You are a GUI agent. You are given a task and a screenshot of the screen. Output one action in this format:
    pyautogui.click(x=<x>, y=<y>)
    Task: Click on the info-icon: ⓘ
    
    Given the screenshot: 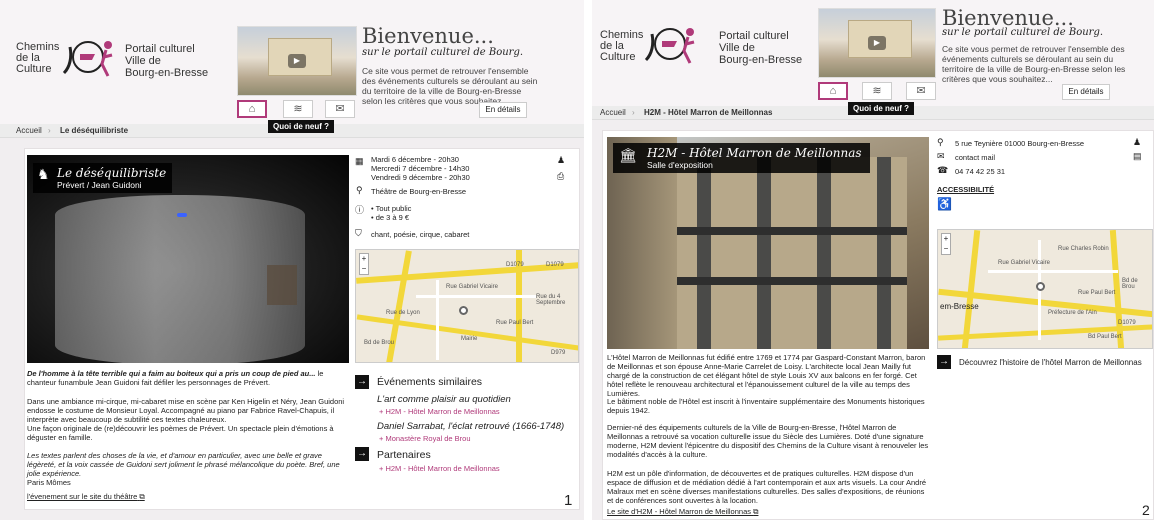 What is the action you would take?
    pyautogui.click(x=360, y=210)
    